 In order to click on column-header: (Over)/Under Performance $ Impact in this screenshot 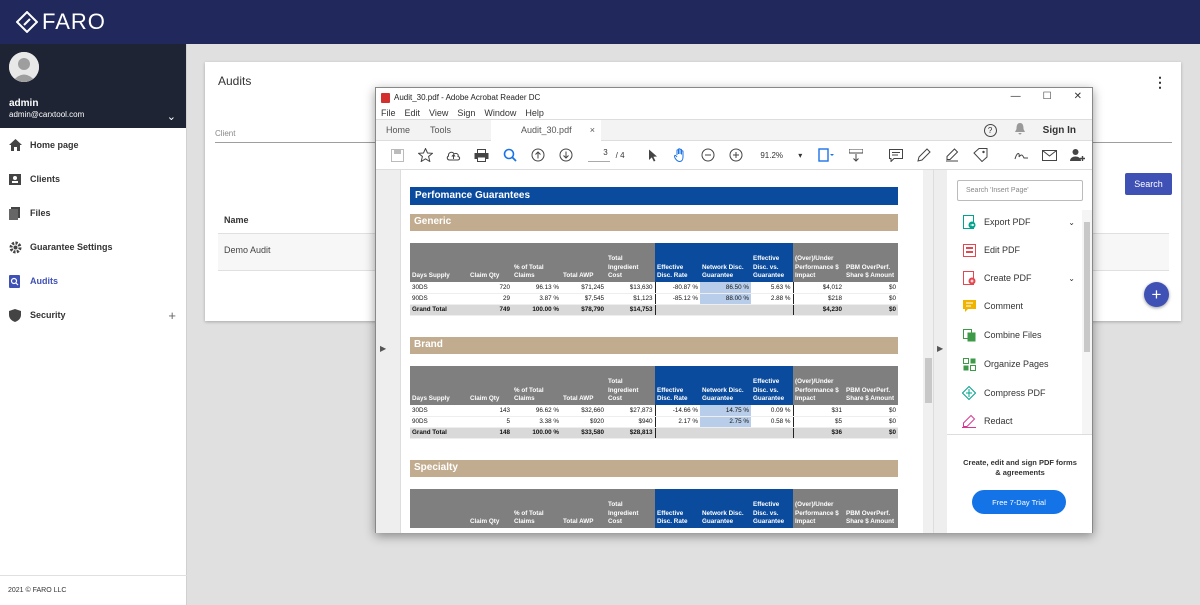, I will do `click(818, 262)`.